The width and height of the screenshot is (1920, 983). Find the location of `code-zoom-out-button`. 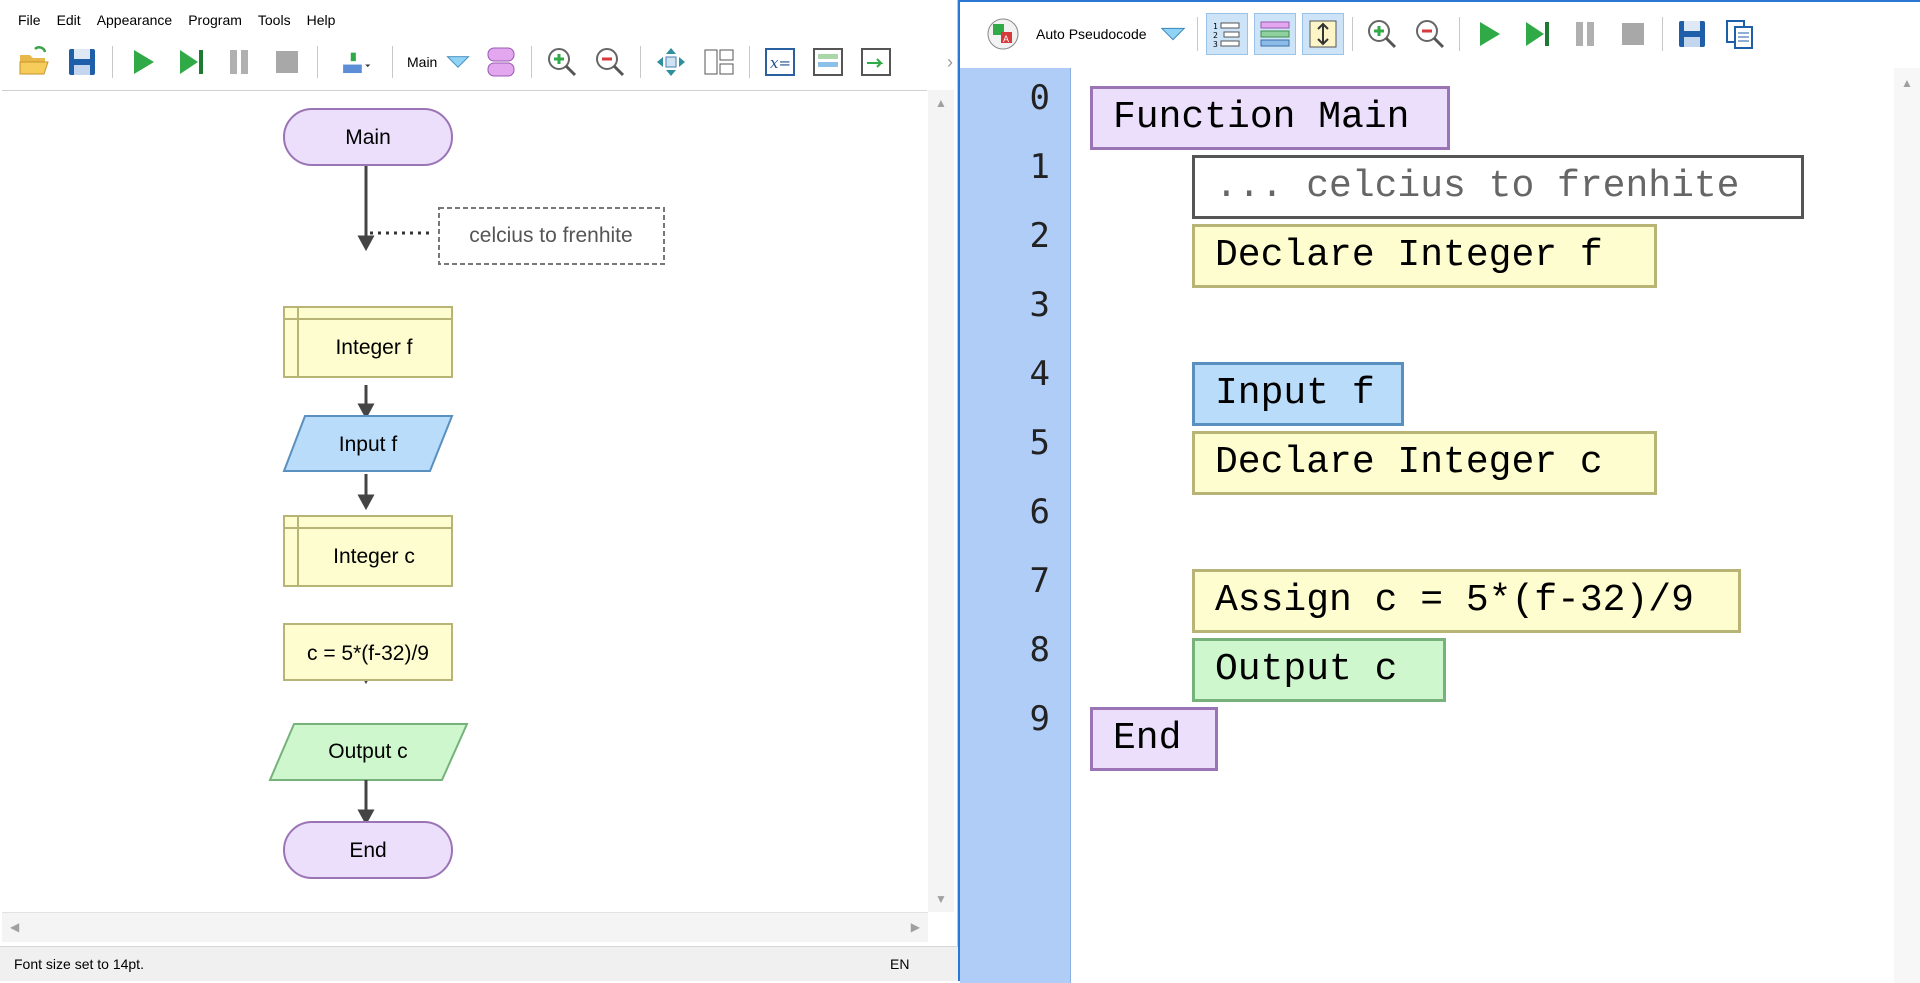

code-zoom-out-button is located at coordinates (1430, 34).